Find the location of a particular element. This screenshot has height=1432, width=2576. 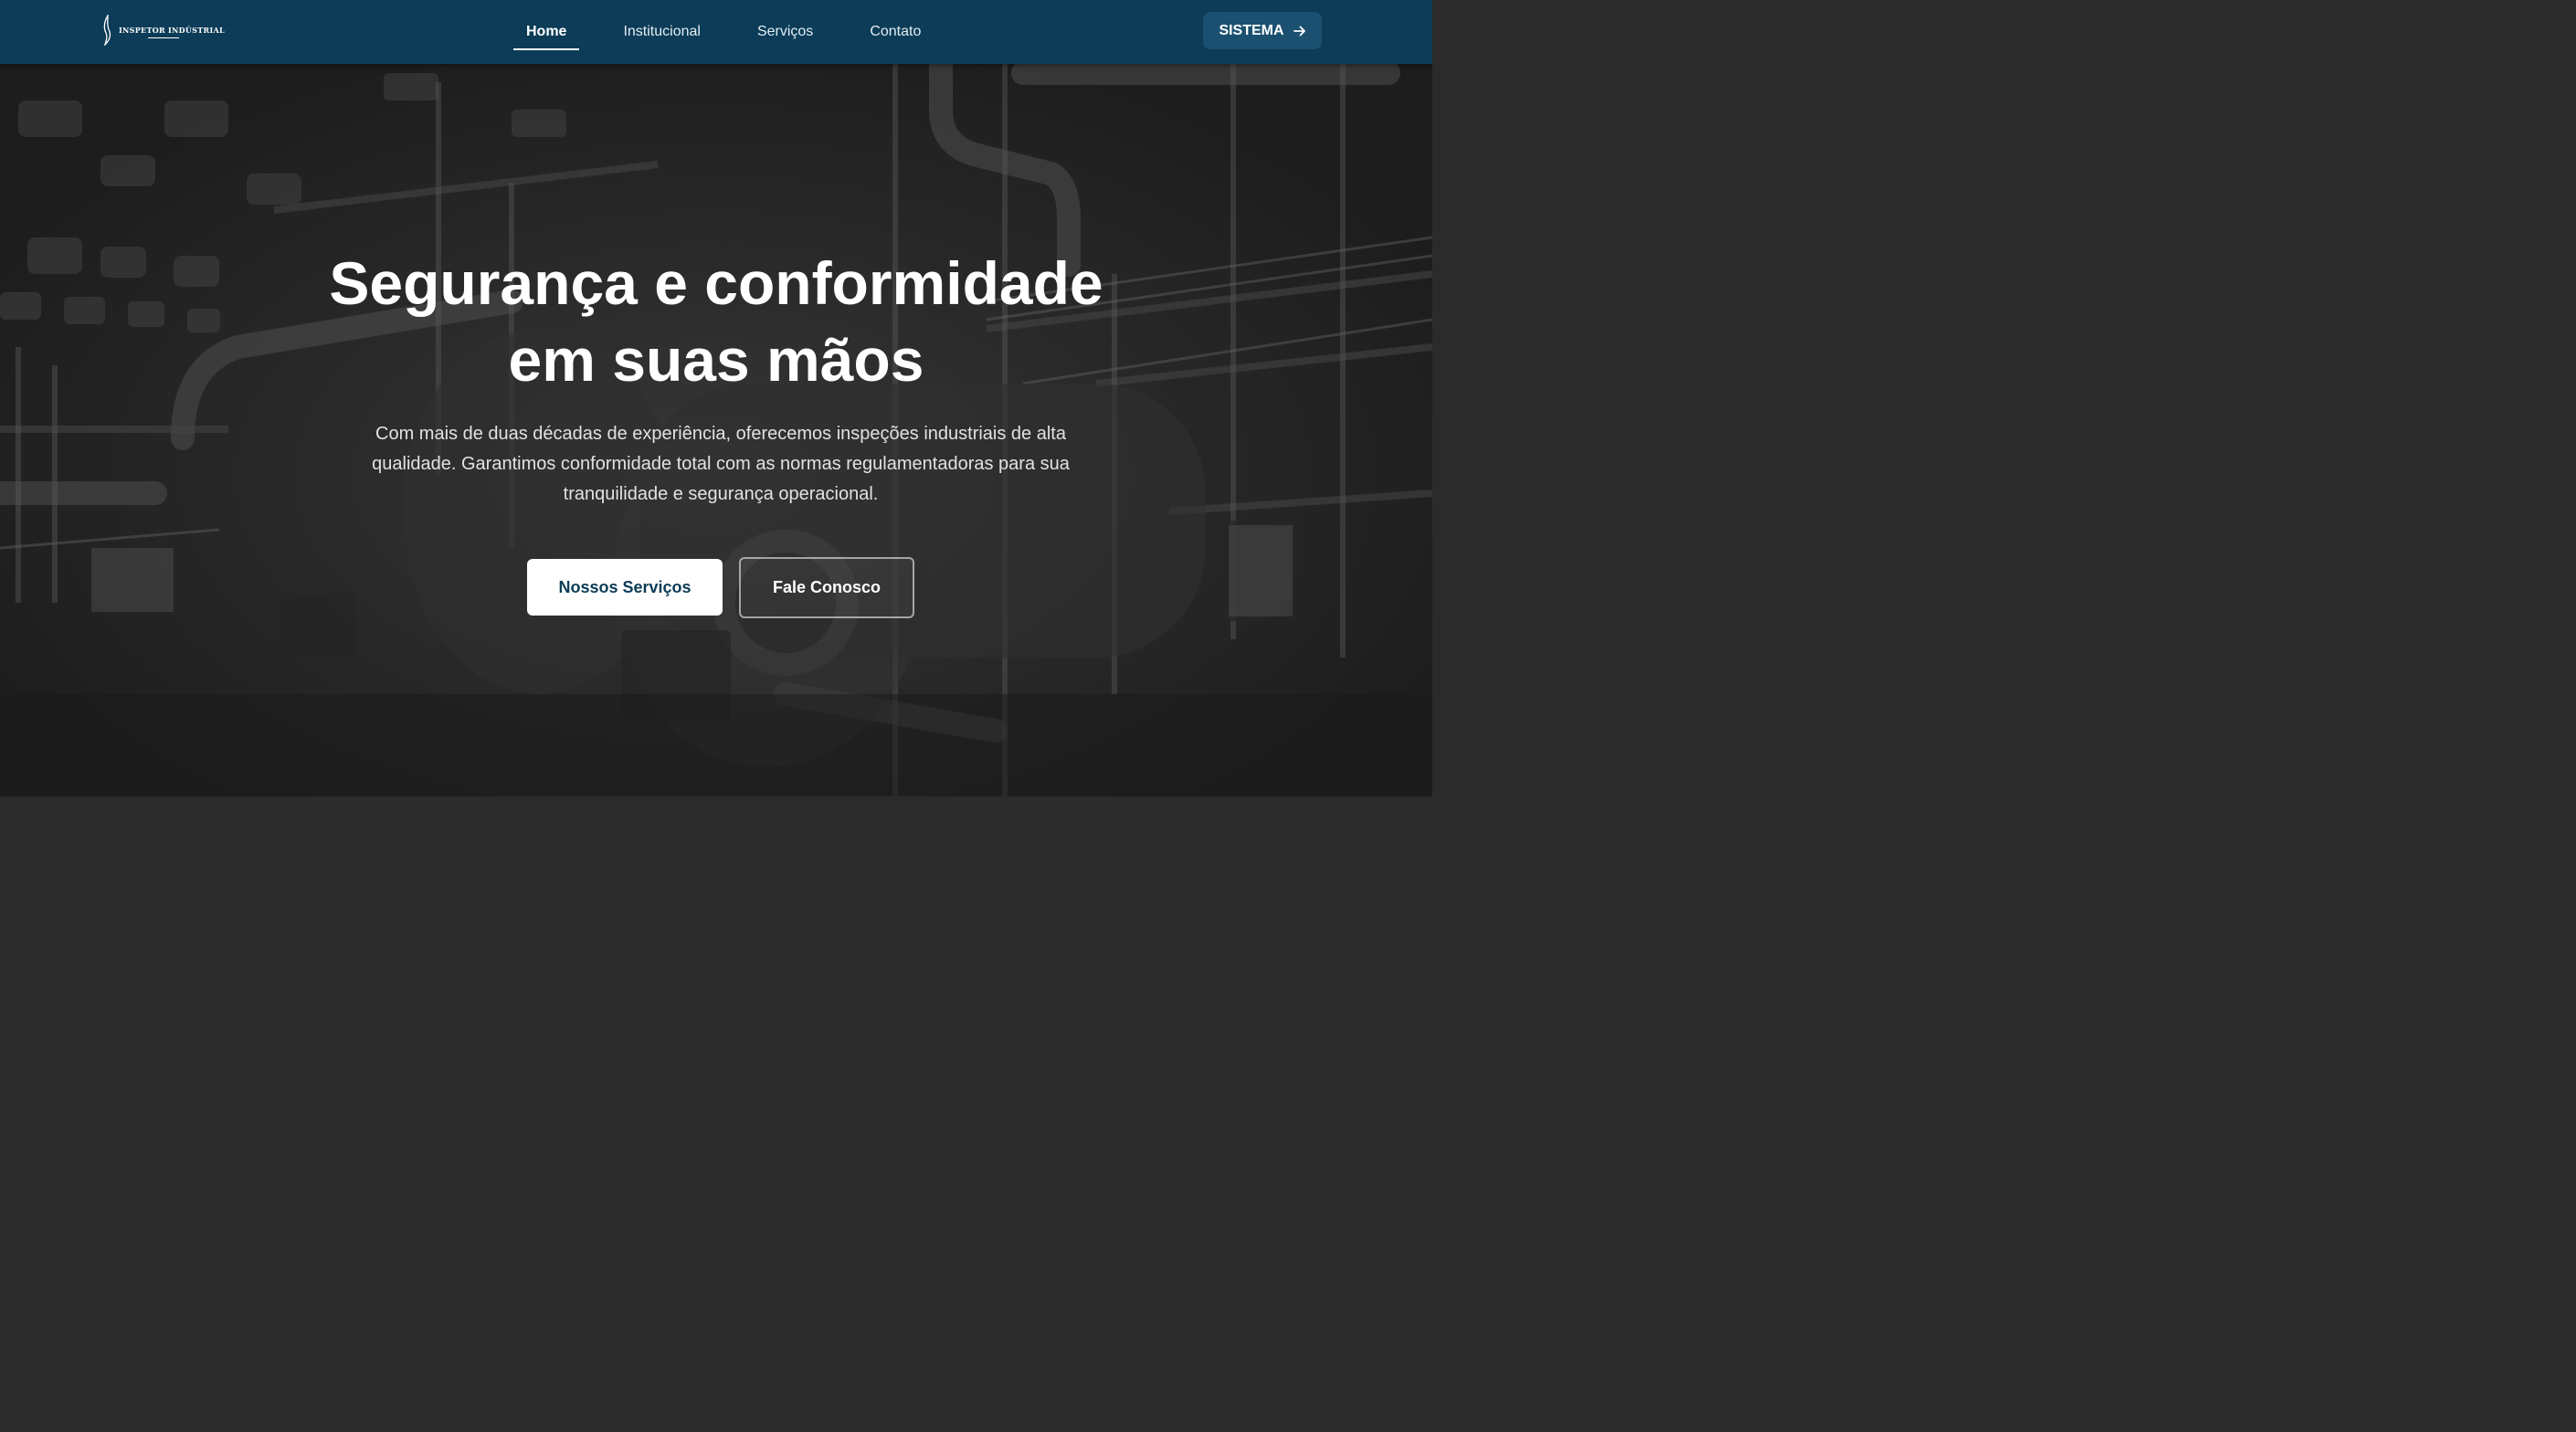

hero-title-line-1: Segurança e conformidade is located at coordinates (716, 283).